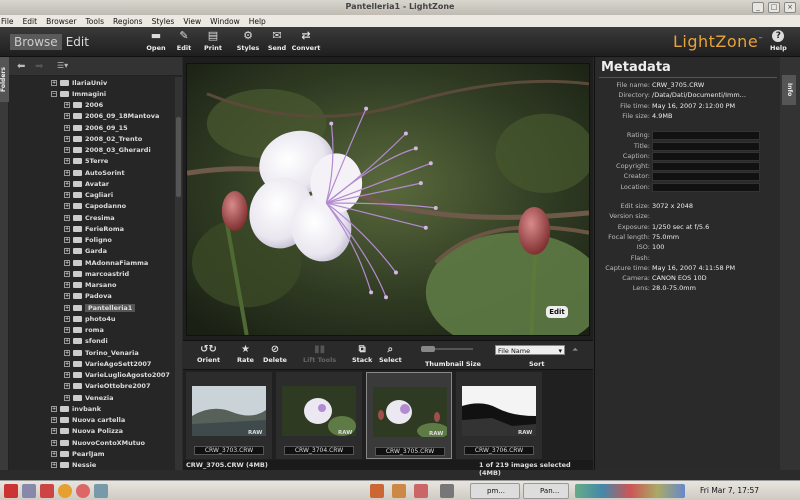  What do you see at coordinates (91, 206) in the screenshot?
I see `folder-tree-item: + Capodanno` at bounding box center [91, 206].